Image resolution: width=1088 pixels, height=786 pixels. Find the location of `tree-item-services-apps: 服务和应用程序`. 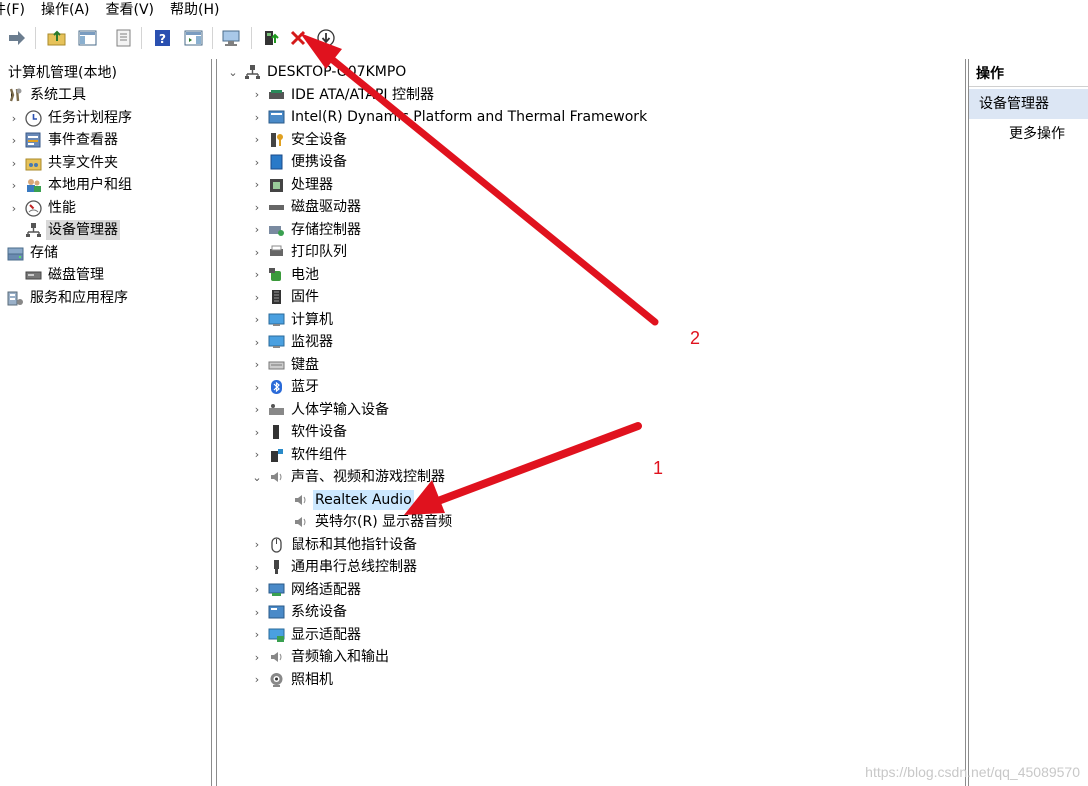

tree-item-services-apps: 服务和应用程序 is located at coordinates (68, 298).